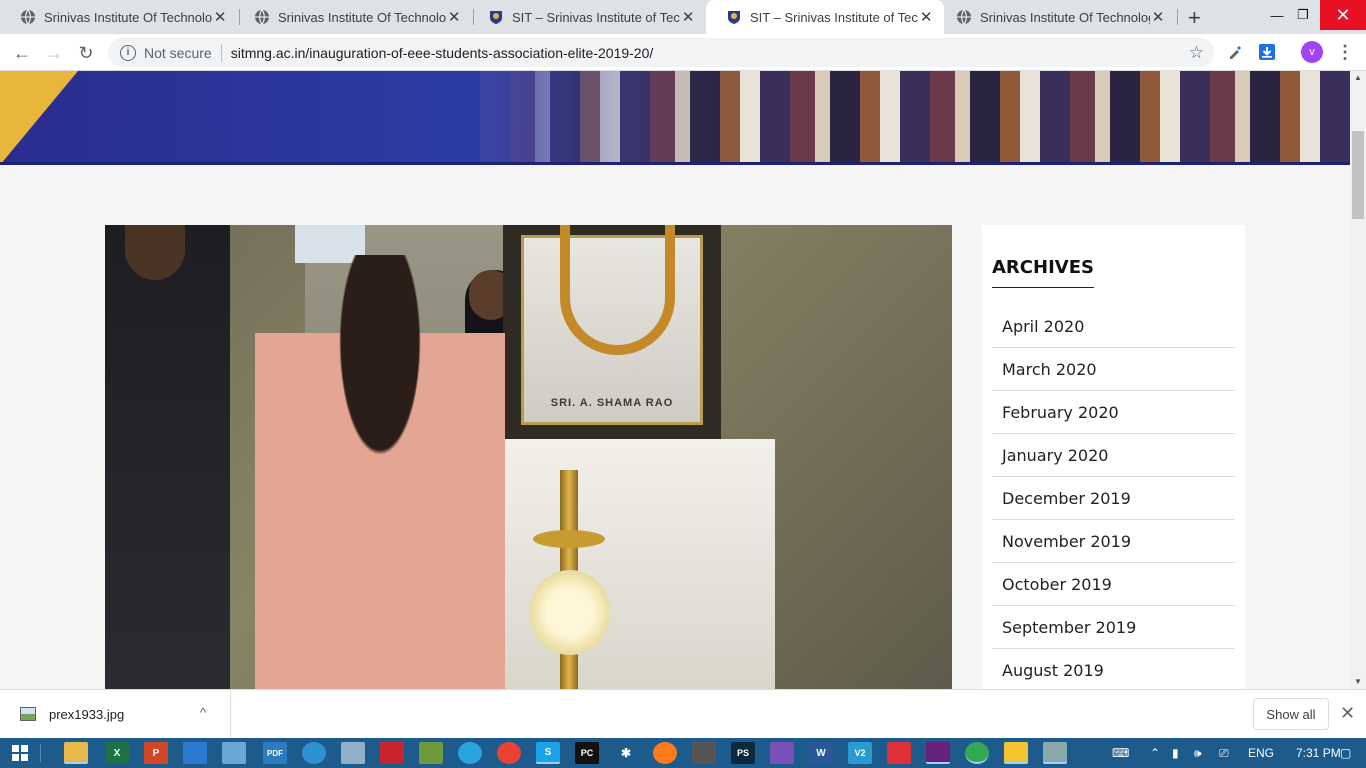 The width and height of the screenshot is (1366, 768). I want to click on tab-srinivas-3: Srinivas Institute Of Technology ✕, so click(1056, 17).